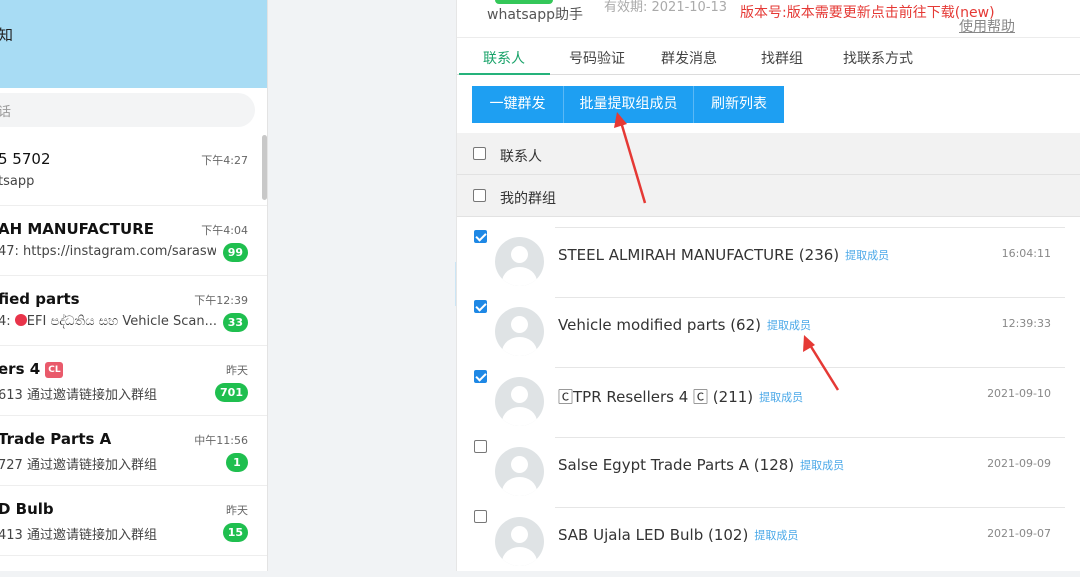  Describe the element at coordinates (535, 15) in the screenshot. I see `app-name: whatsapp助手` at that location.